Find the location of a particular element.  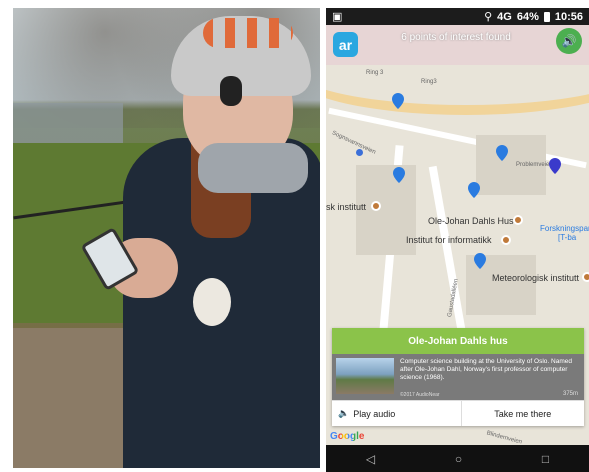

poi-label: Institut for informatikk is located at coordinates (449, 240).